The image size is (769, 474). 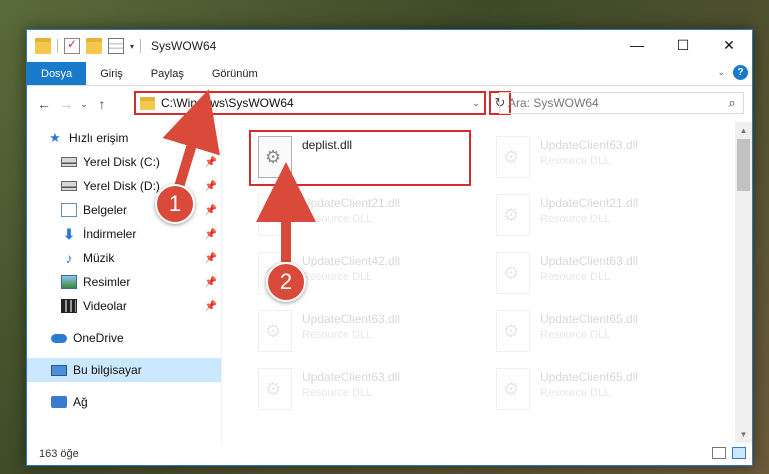 What do you see at coordinates (55, 137) in the screenshot?
I see `star-icon: ★` at bounding box center [55, 137].